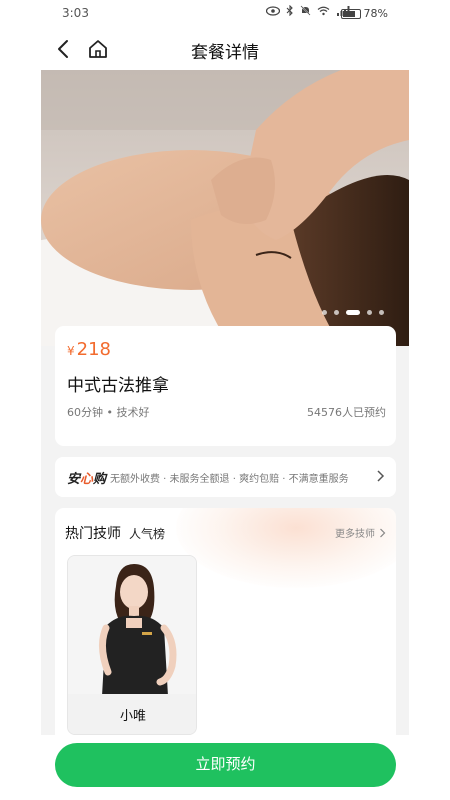  Describe the element at coordinates (323, 10) in the screenshot. I see `wifi-icon` at that location.